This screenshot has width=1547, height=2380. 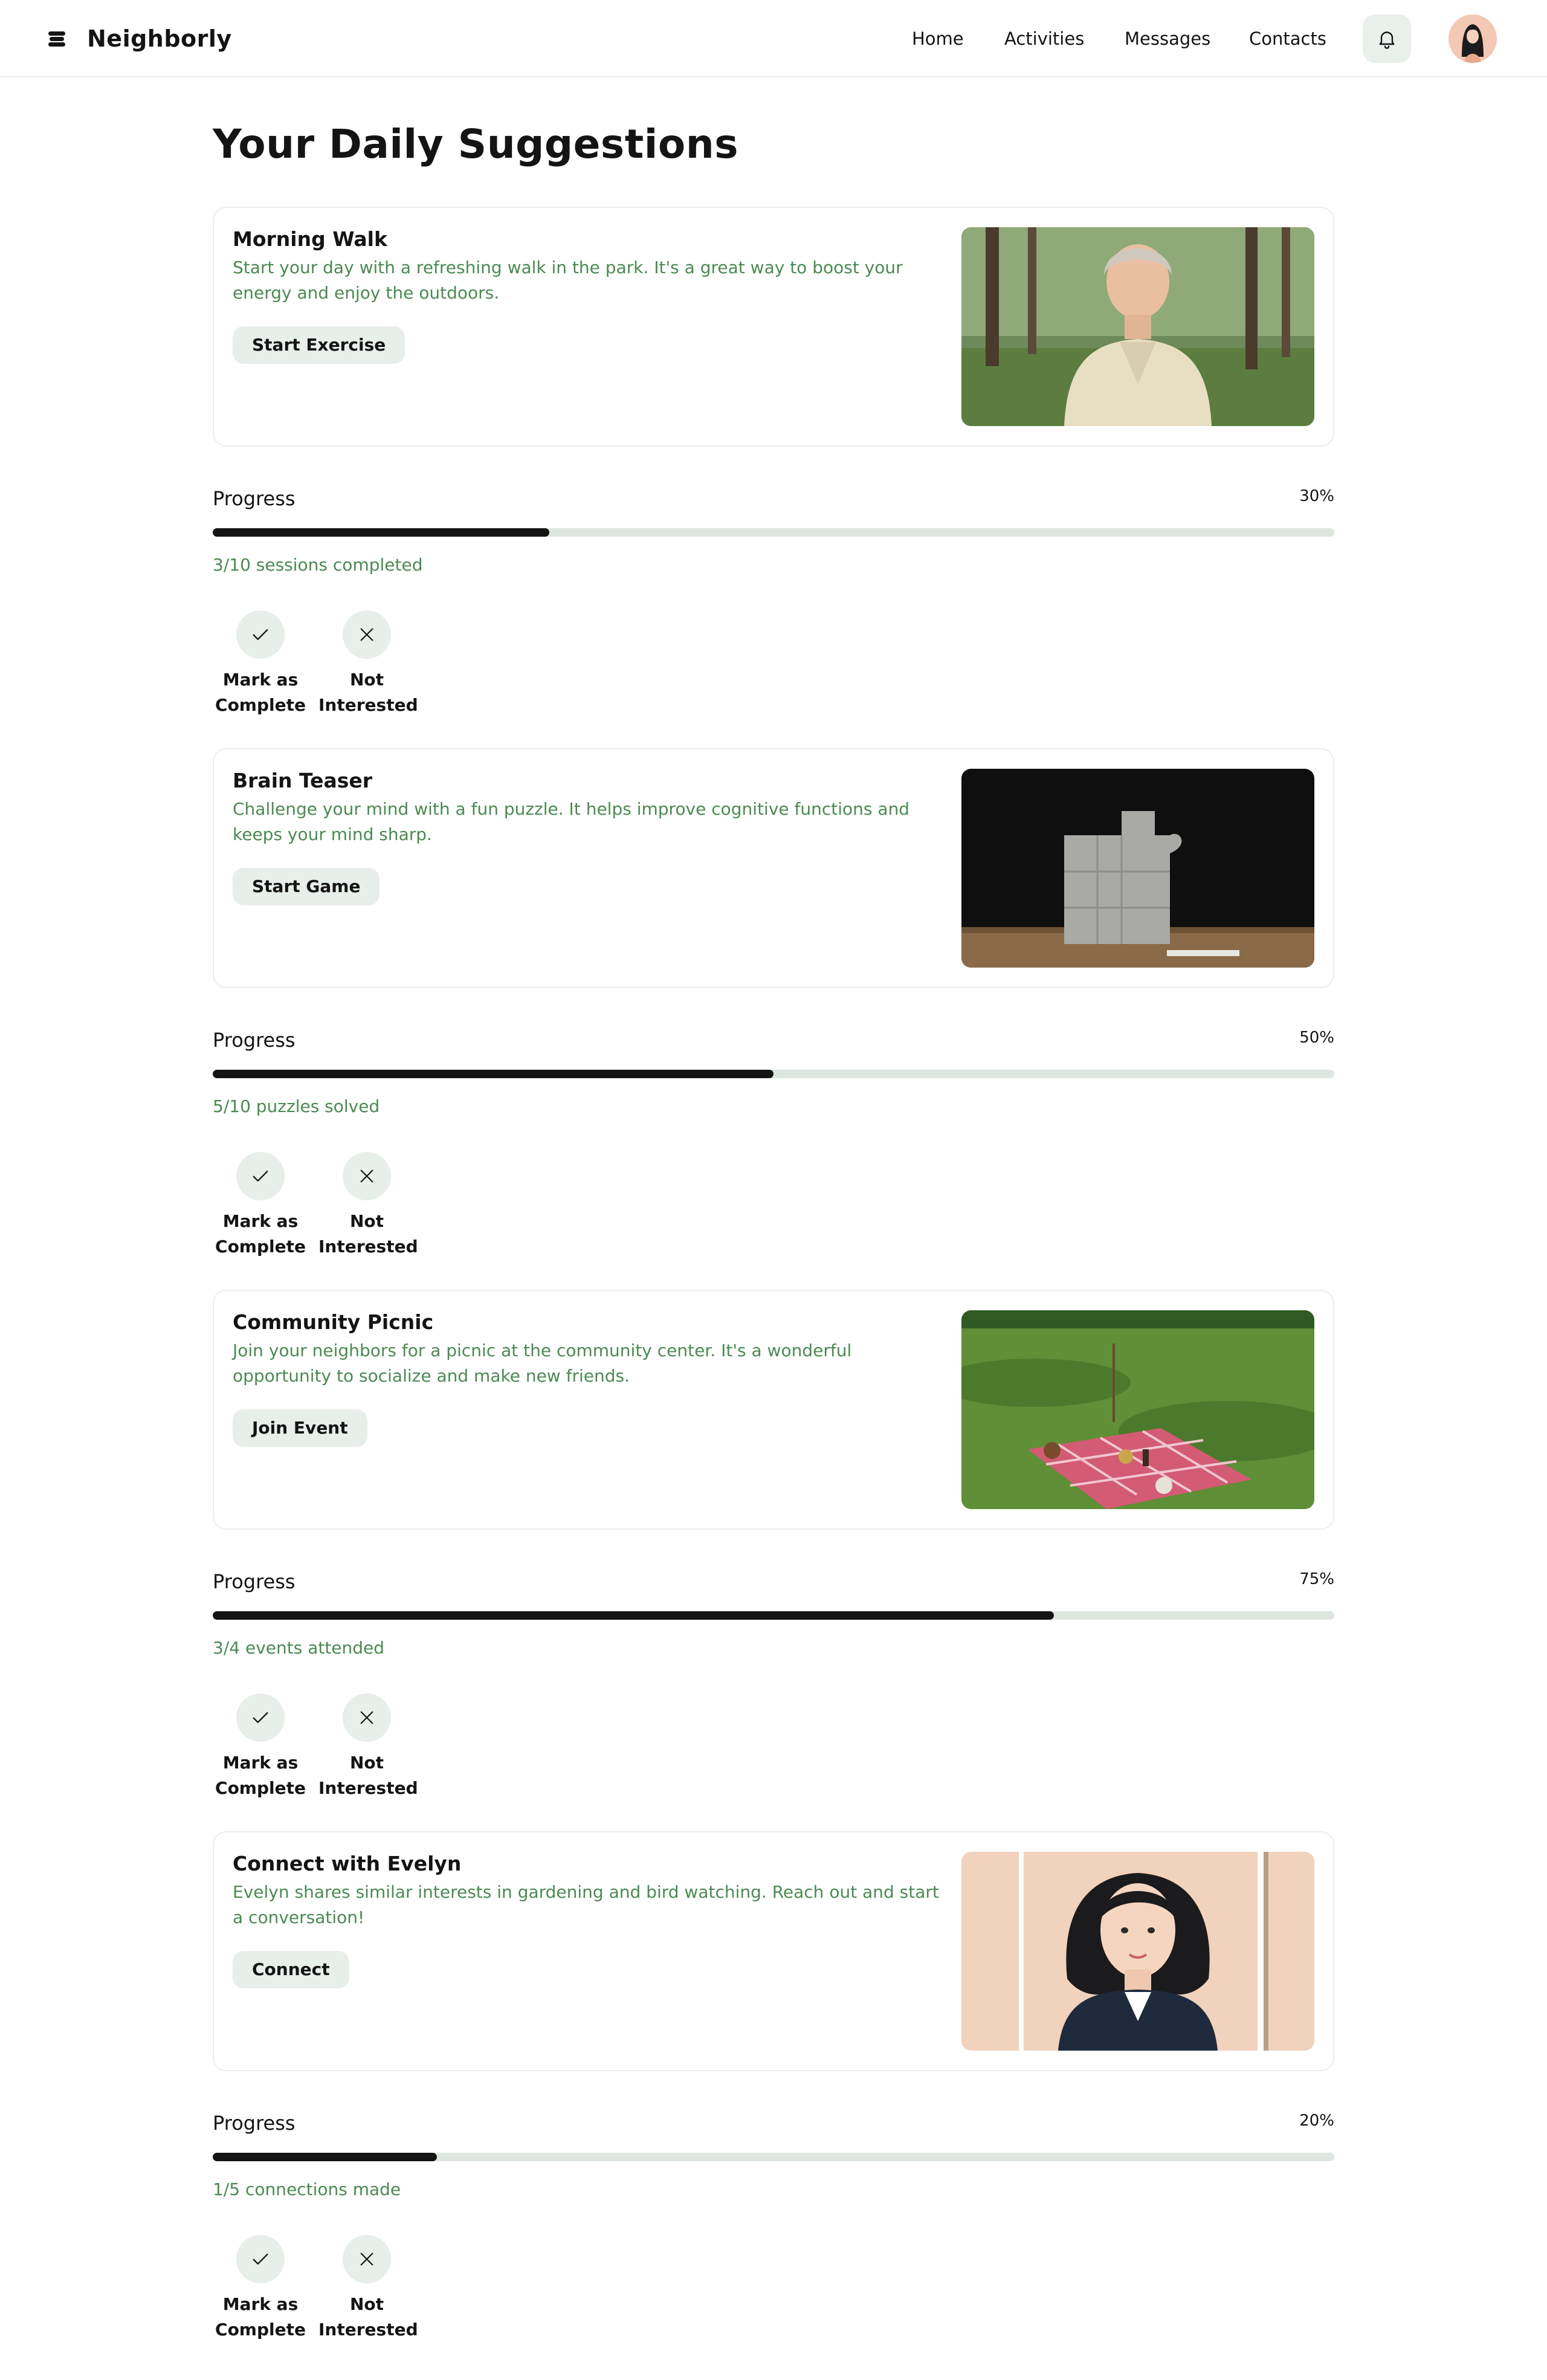 I want to click on evelyn-portrait-illustration, so click(x=1137, y=1951).